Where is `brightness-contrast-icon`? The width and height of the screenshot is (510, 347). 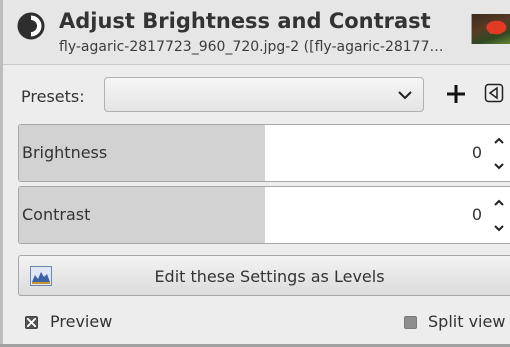 brightness-contrast-icon is located at coordinates (31, 26).